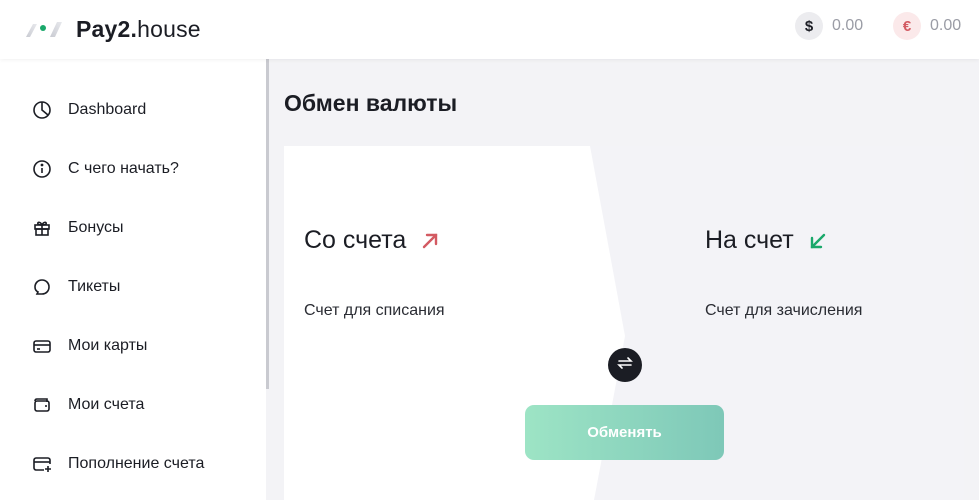 The height and width of the screenshot is (500, 979). Describe the element at coordinates (94, 286) in the screenshot. I see `sidebar-item-label: Тикеты` at that location.